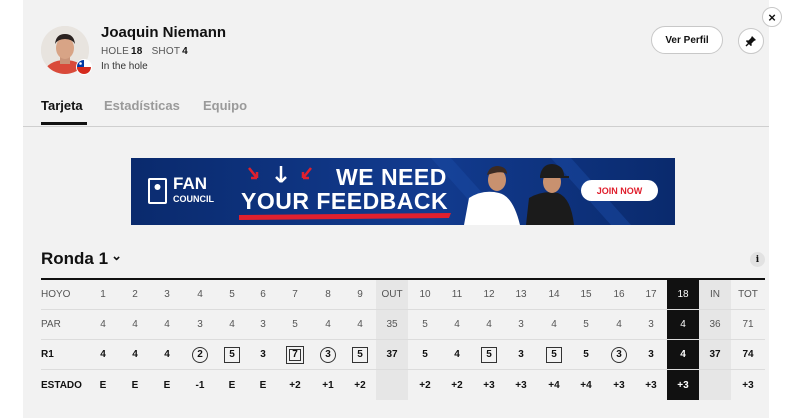 The image size is (800, 418). I want to click on par-cell-12: 4, so click(489, 324).